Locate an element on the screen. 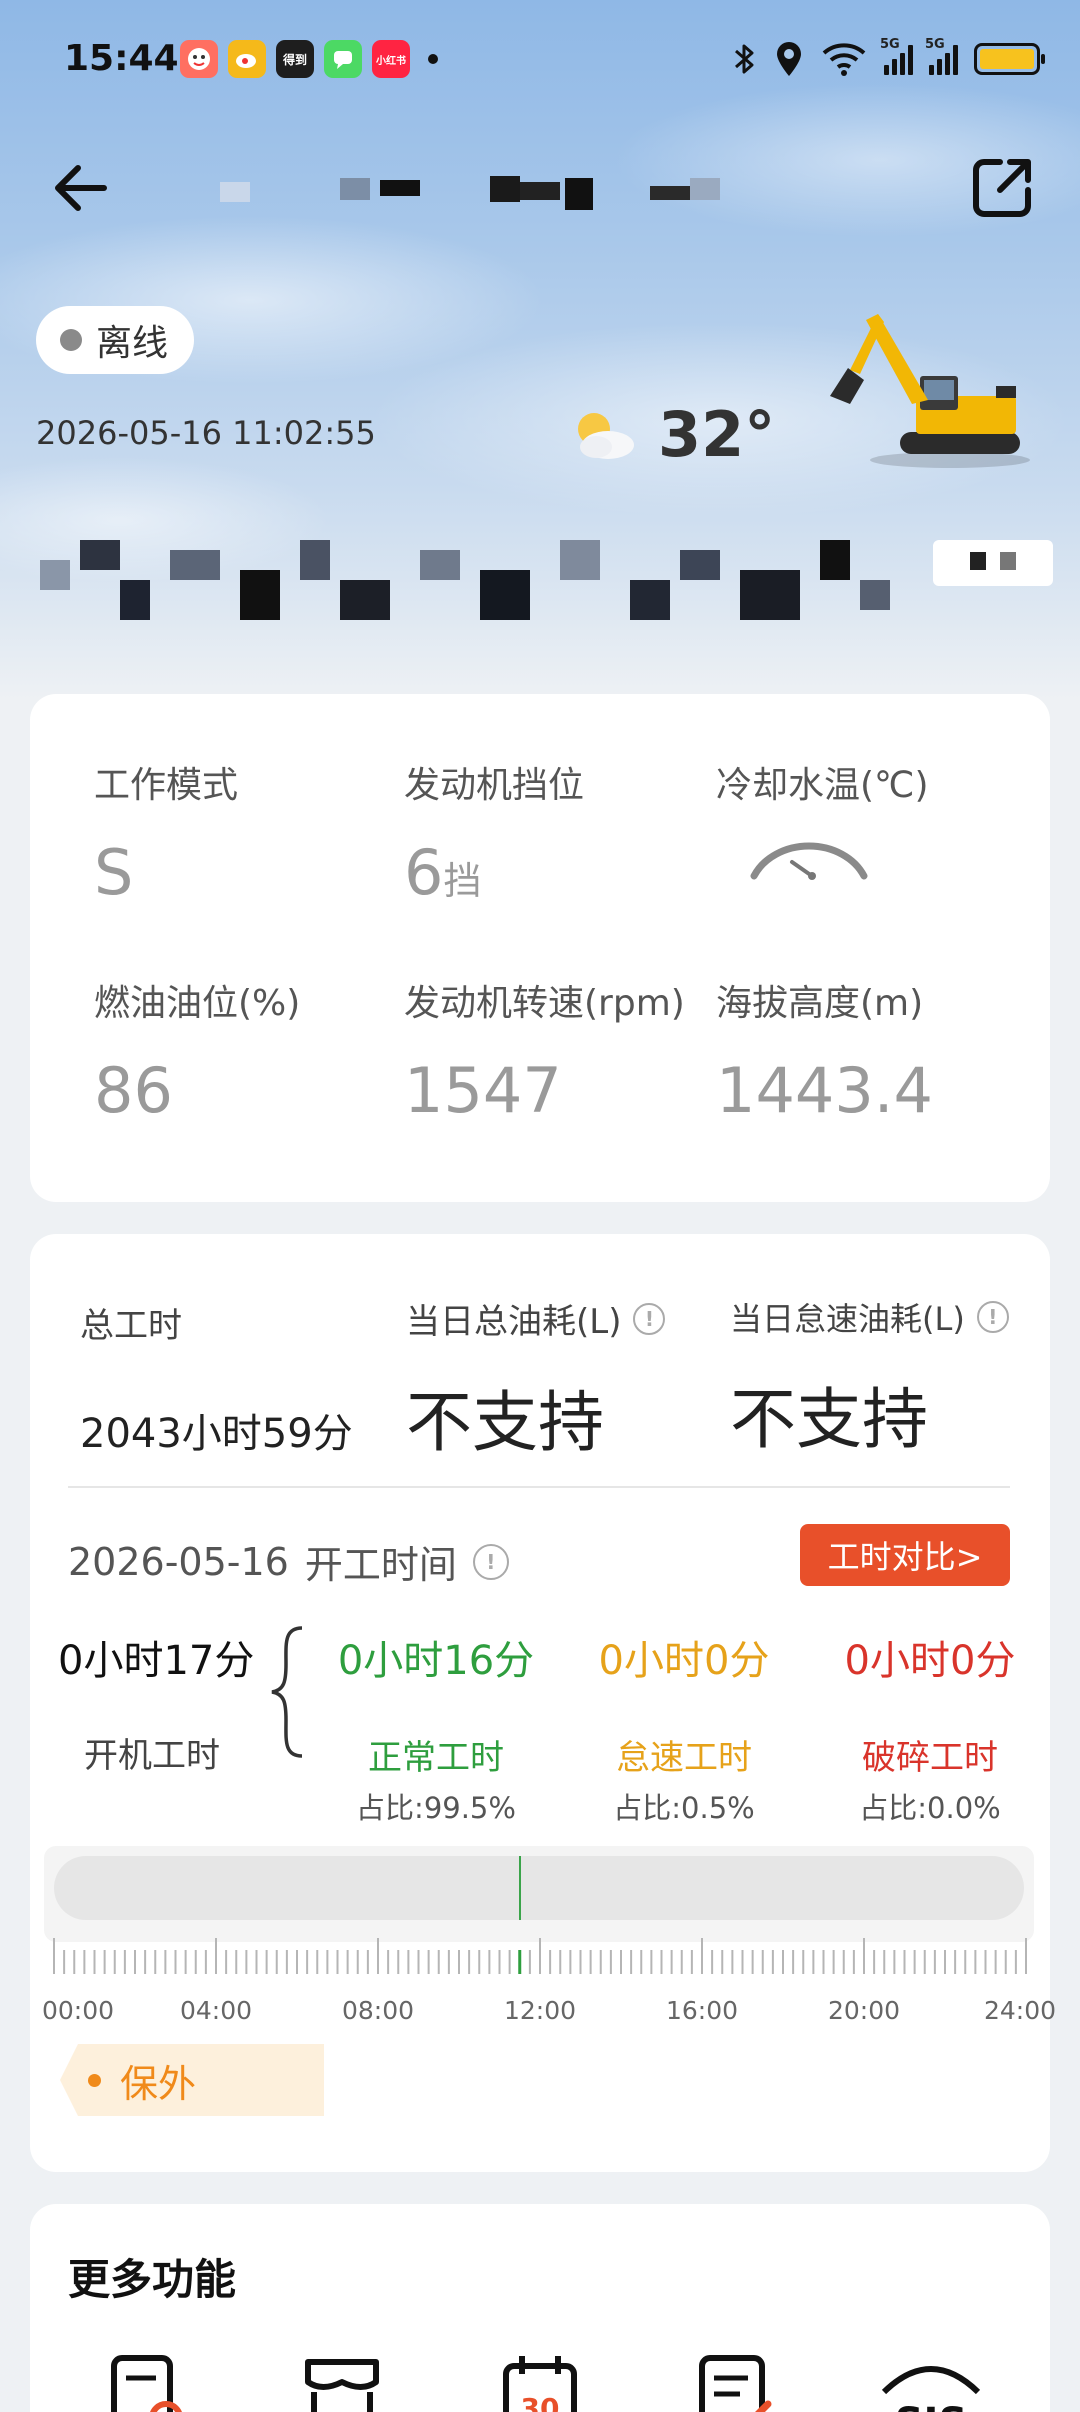 Image resolution: width=1080 pixels, height=2412 pixels. work-mode-metric: 工作模式 S is located at coordinates (166, 832).